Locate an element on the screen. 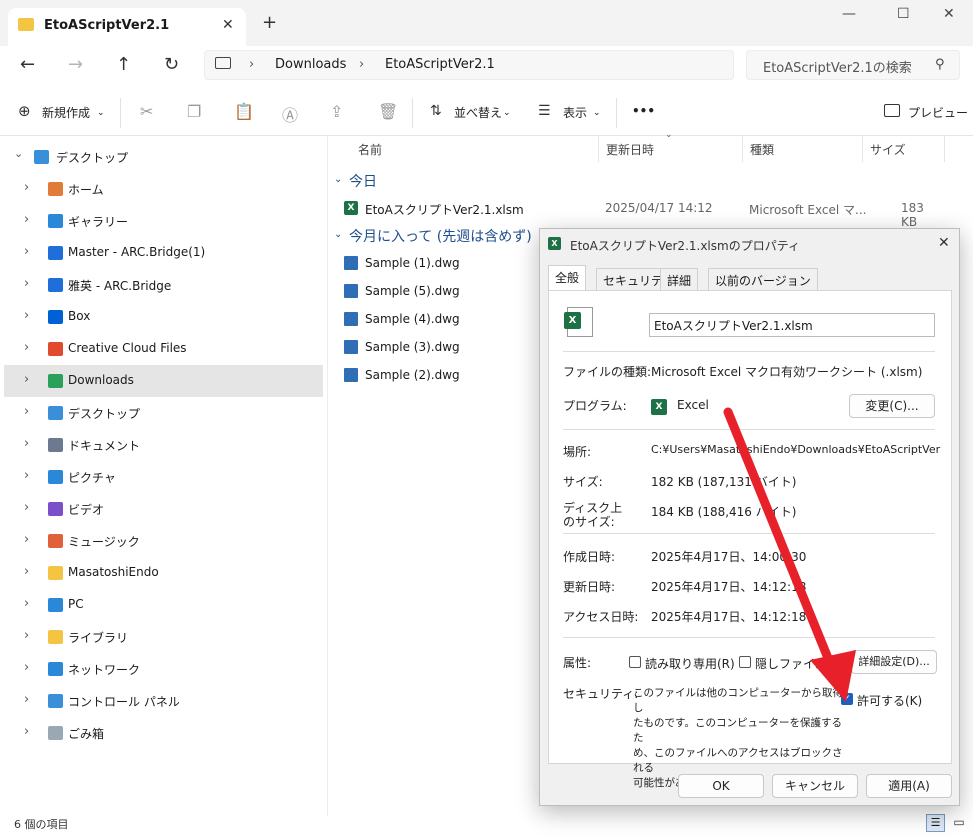  annotation-arrow is located at coordinates (789, 554).